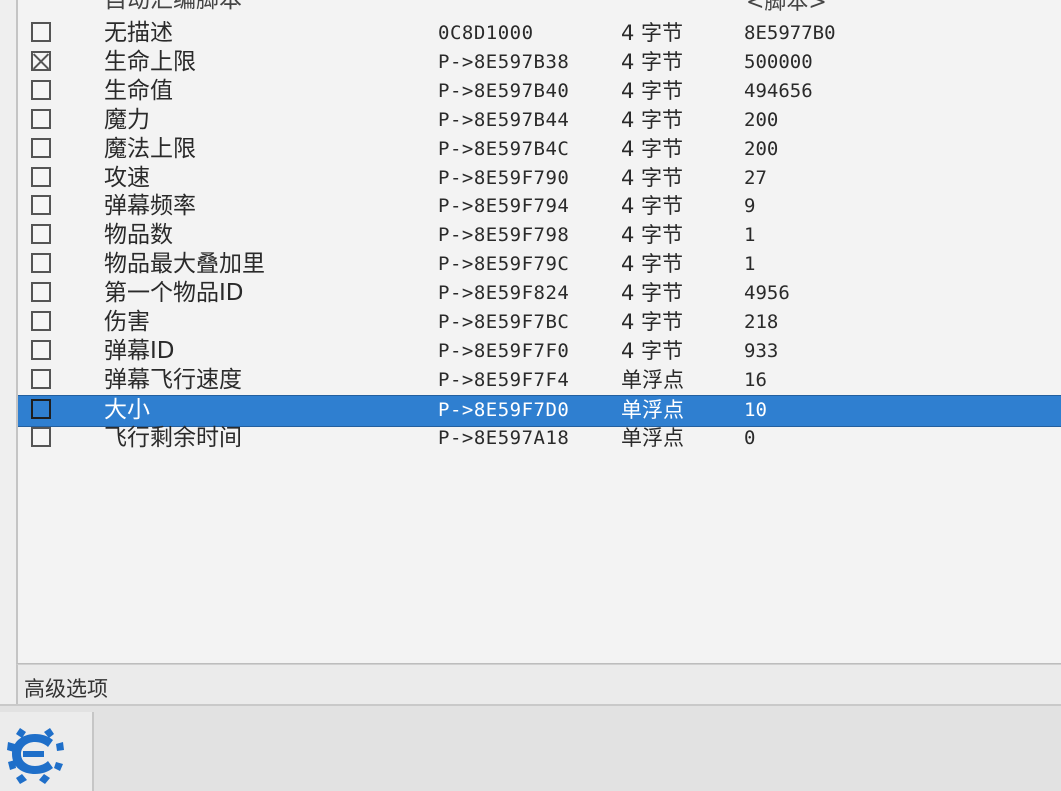 The image size is (1061, 791). I want to click on description-cell: 大小, so click(127, 409).